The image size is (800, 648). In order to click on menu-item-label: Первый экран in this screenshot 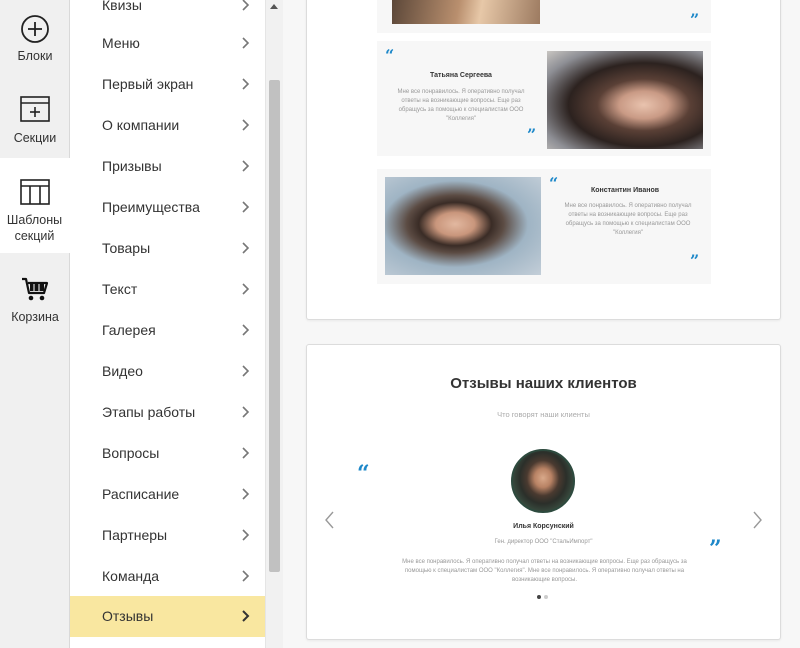, I will do `click(148, 84)`.